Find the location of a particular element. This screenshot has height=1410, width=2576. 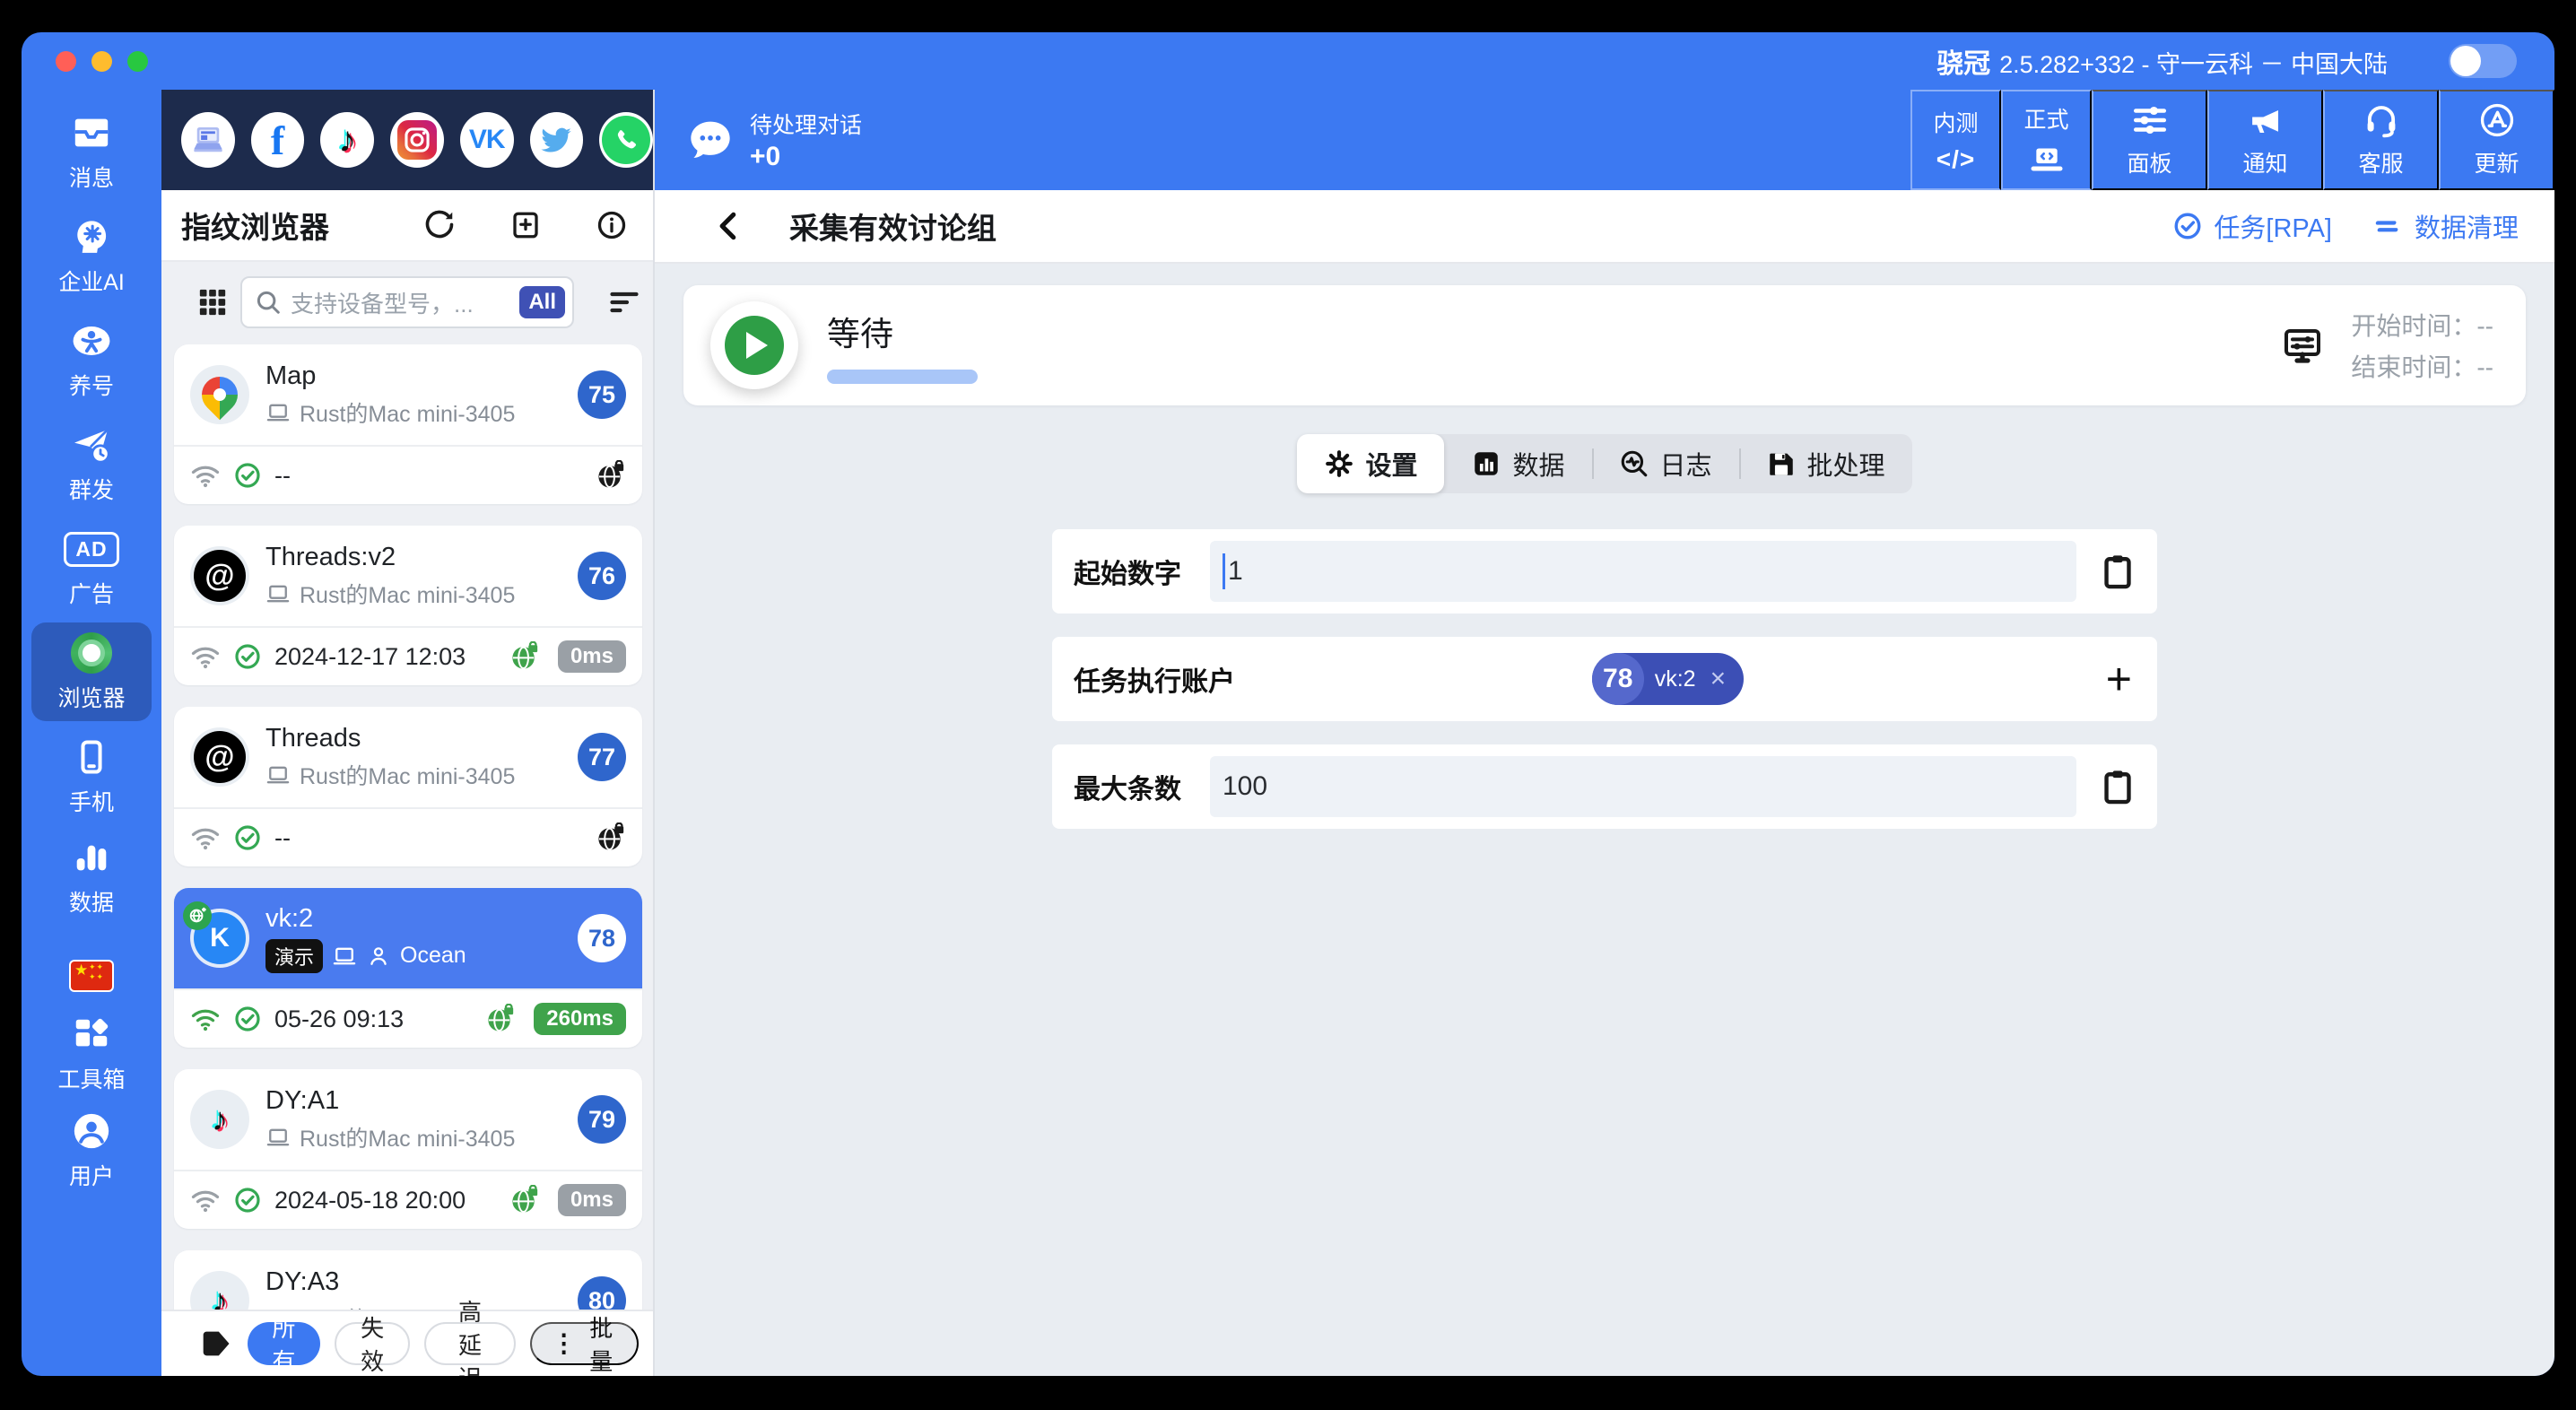

profile-row: K vk:2 演示 Ocean 78 is located at coordinates (408, 938).